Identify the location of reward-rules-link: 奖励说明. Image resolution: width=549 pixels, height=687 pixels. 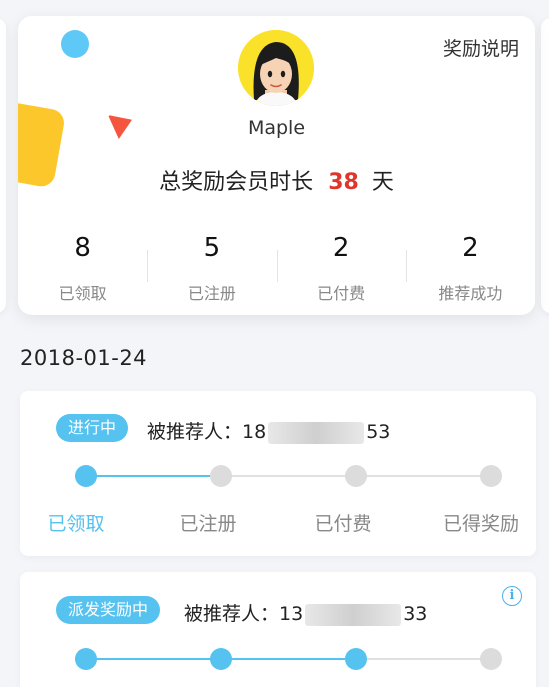
(481, 47).